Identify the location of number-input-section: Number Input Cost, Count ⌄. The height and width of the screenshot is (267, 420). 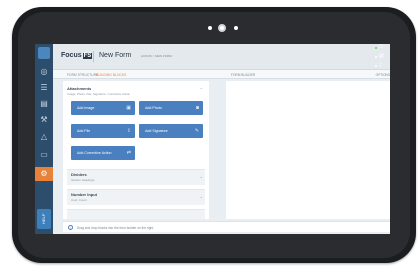
(136, 197).